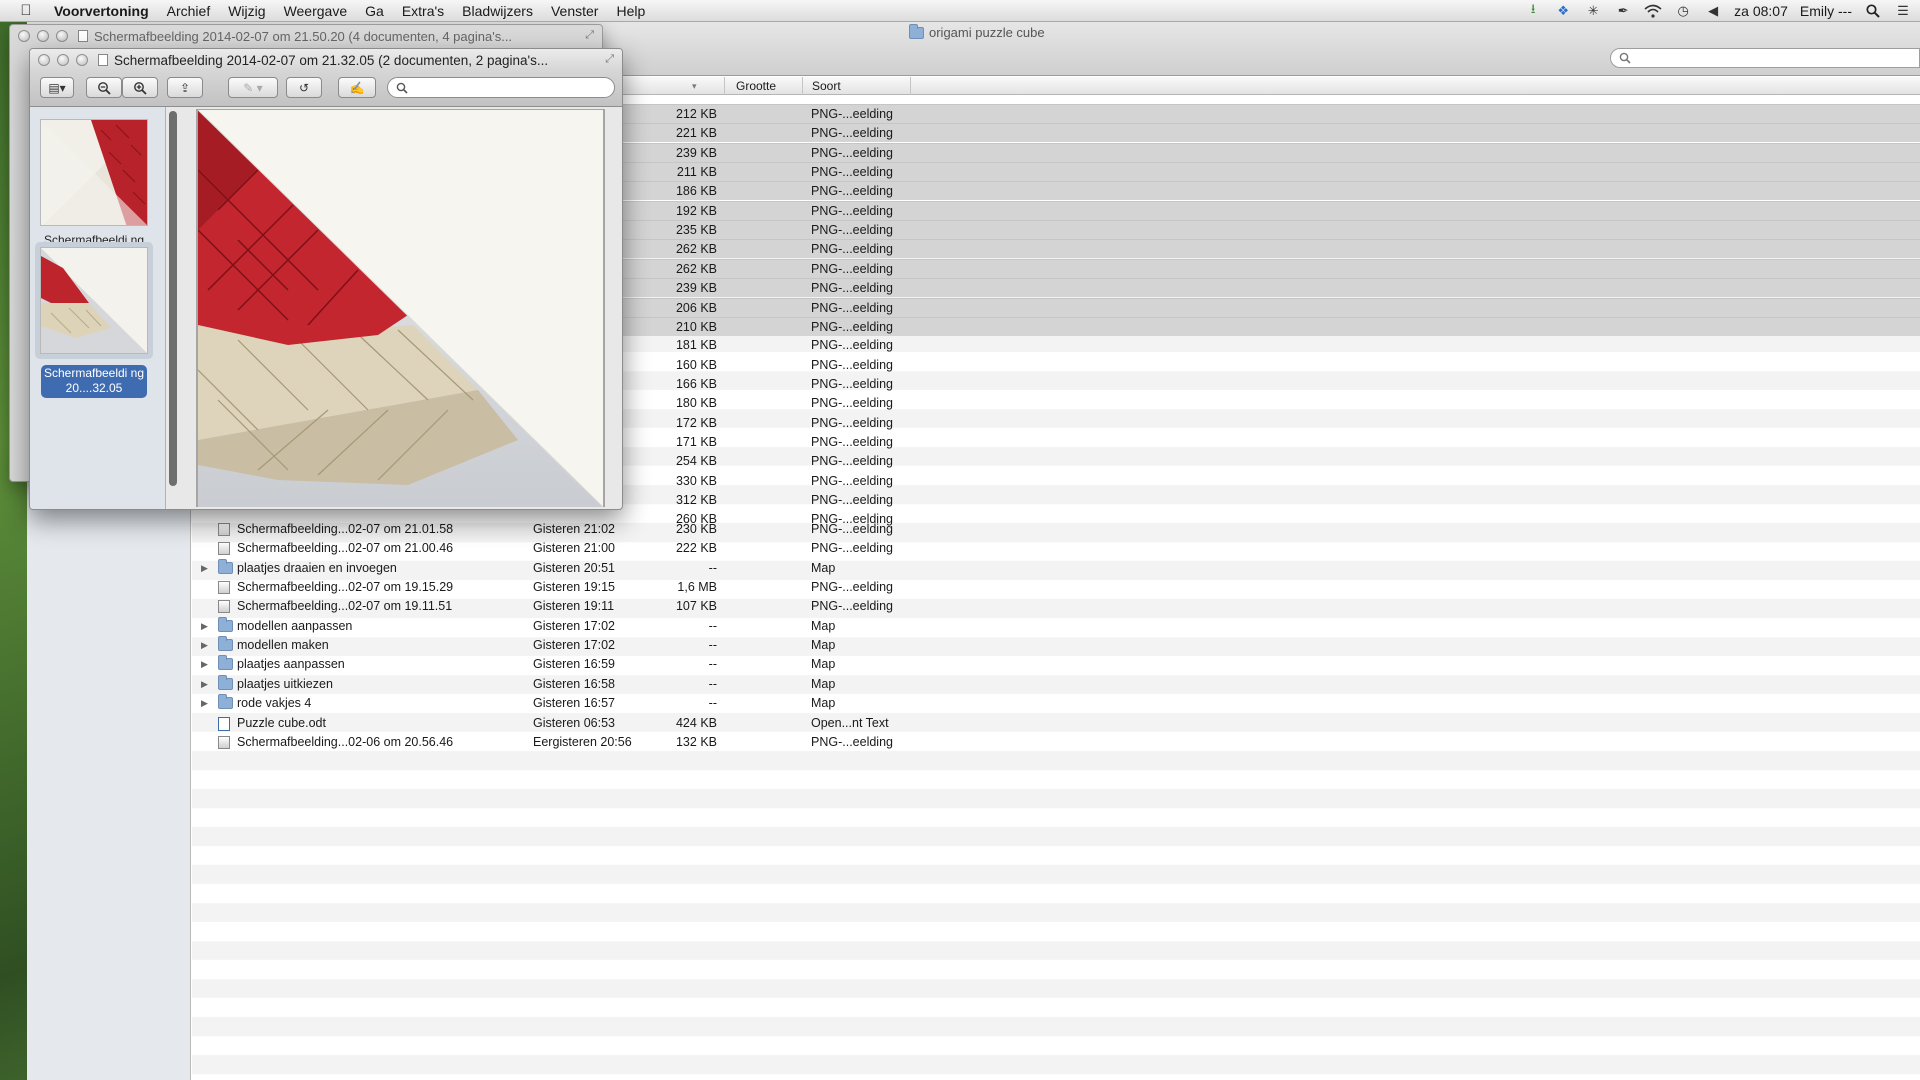 The image size is (1920, 1080). What do you see at coordinates (423, 11) in the screenshot?
I see `menu-extras: Extra's` at bounding box center [423, 11].